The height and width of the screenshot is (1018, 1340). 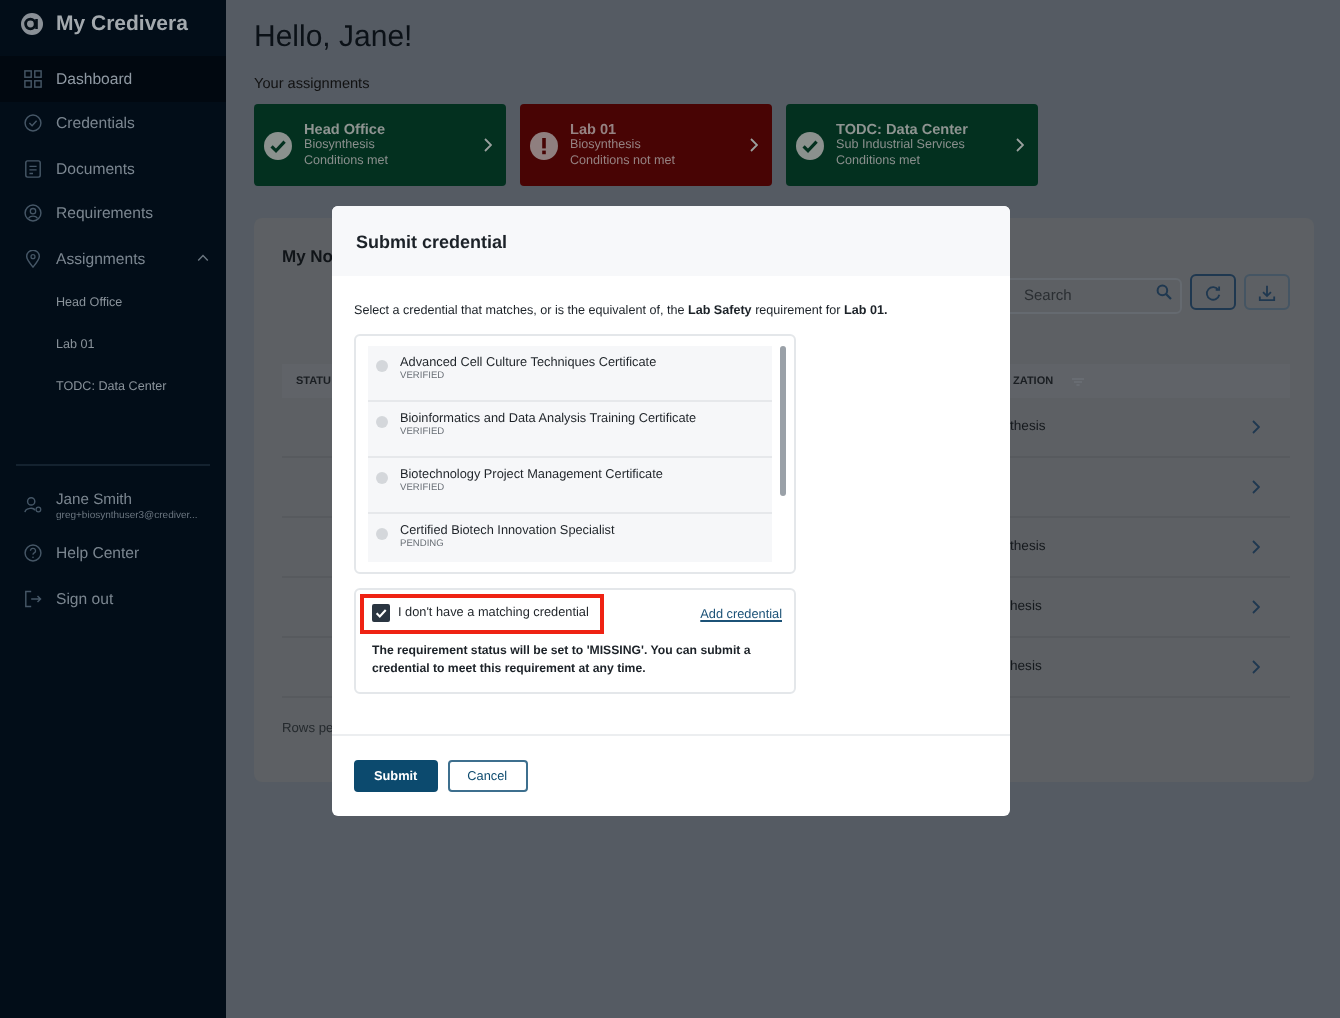 I want to click on search-icon, so click(x=1164, y=292).